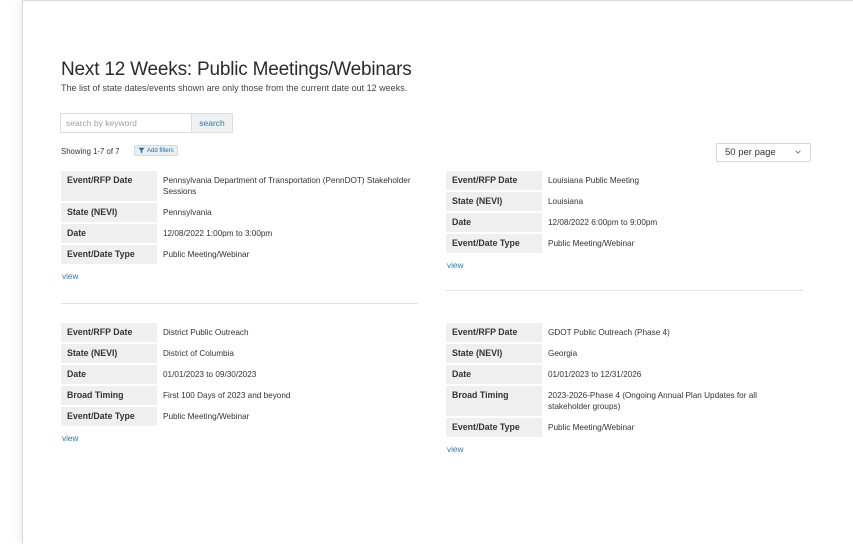 This screenshot has width=853, height=544. I want to click on event-row: Date 12/08/2022 1:00pm to 3:00pm, so click(240, 233).